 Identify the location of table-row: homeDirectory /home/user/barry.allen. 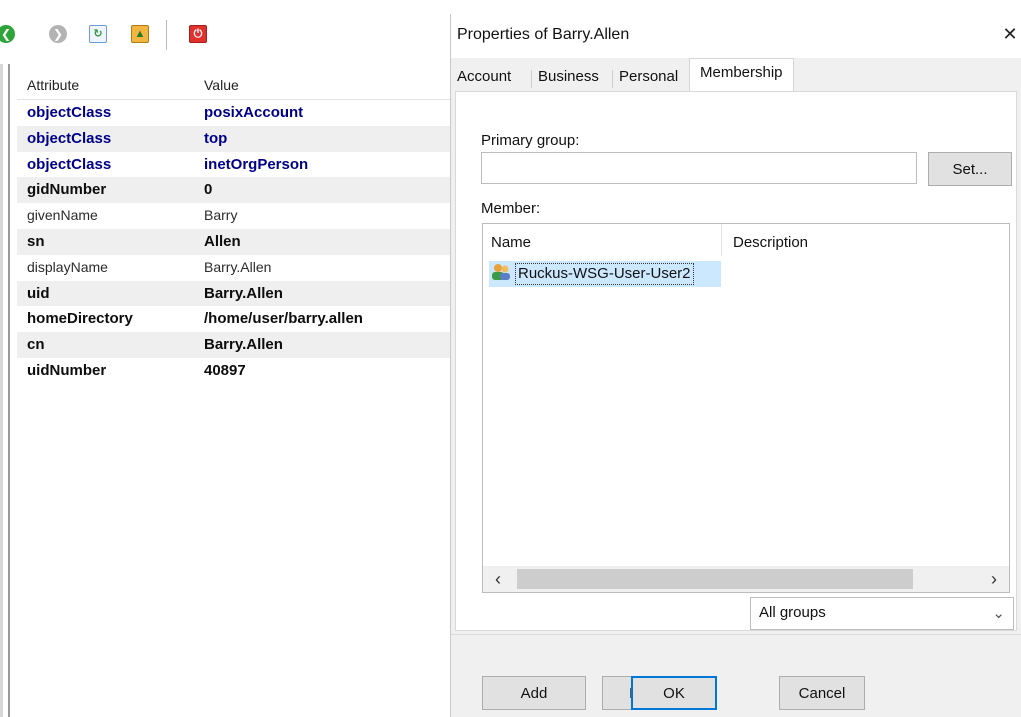
(233, 319).